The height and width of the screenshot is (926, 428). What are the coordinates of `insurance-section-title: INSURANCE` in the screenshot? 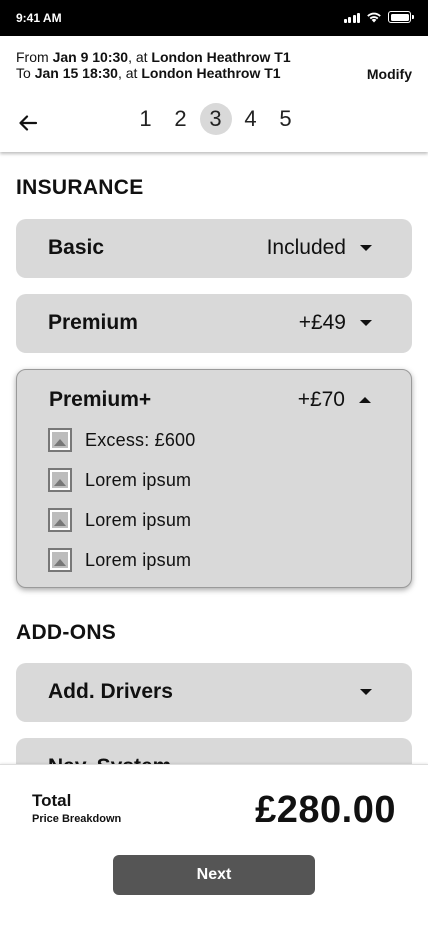 It's located at (80, 187).